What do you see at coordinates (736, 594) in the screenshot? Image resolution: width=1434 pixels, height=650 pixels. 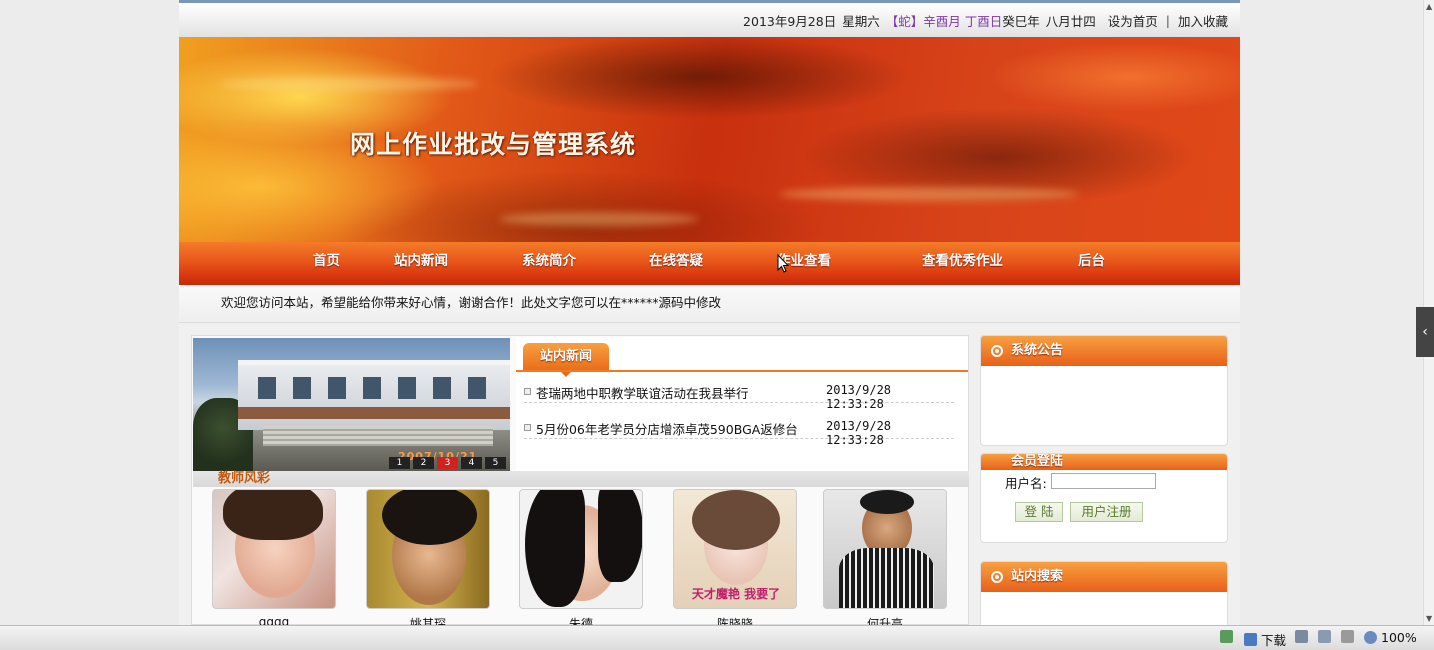 I see `photo-caption: 天才魔艳 我要了` at bounding box center [736, 594].